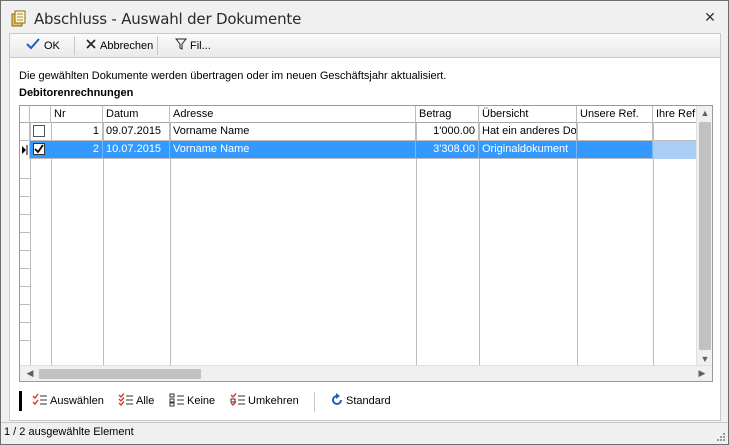  I want to click on actions-separator, so click(314, 402).